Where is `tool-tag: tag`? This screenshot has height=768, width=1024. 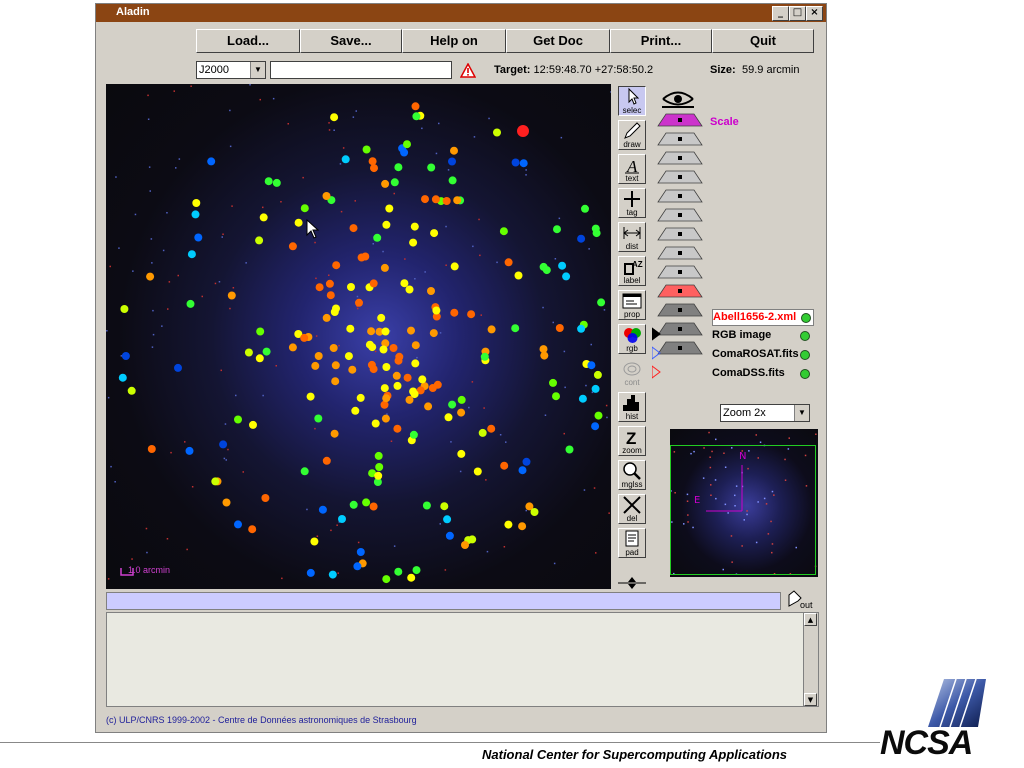
tool-tag: tag is located at coordinates (632, 203).